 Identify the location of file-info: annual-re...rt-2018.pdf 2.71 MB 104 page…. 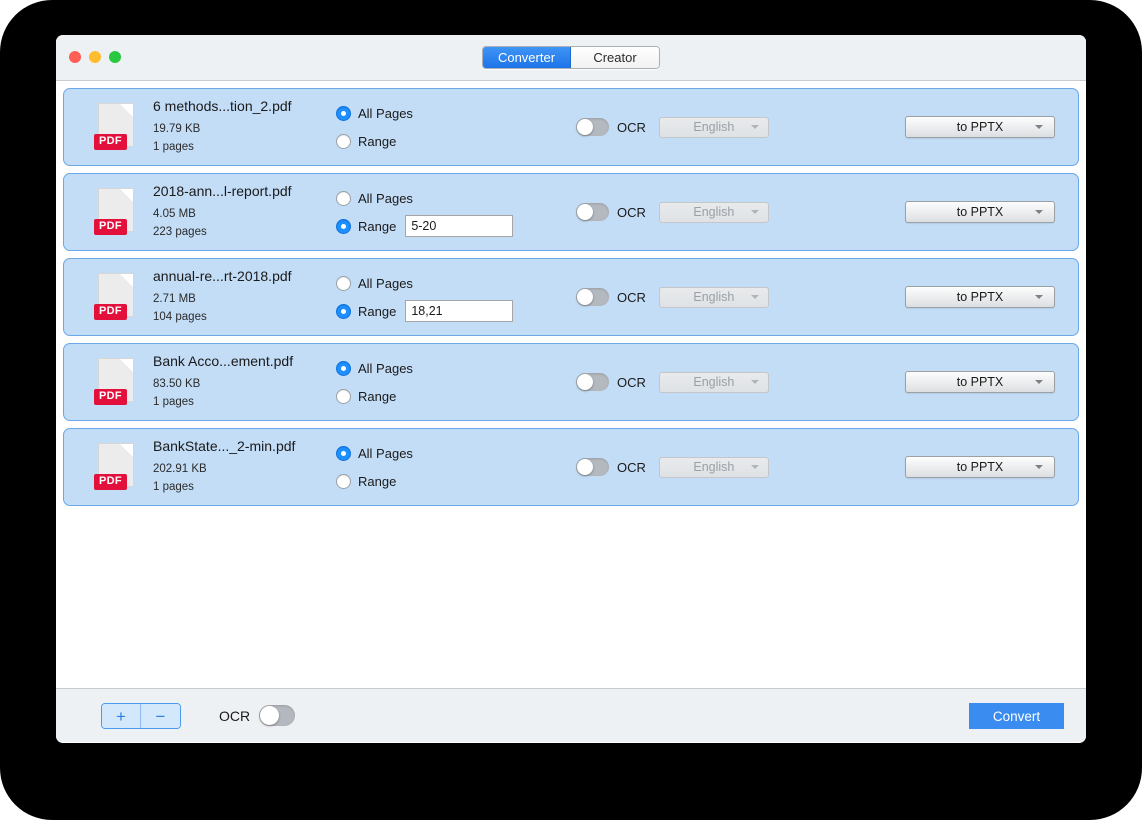
(240, 297).